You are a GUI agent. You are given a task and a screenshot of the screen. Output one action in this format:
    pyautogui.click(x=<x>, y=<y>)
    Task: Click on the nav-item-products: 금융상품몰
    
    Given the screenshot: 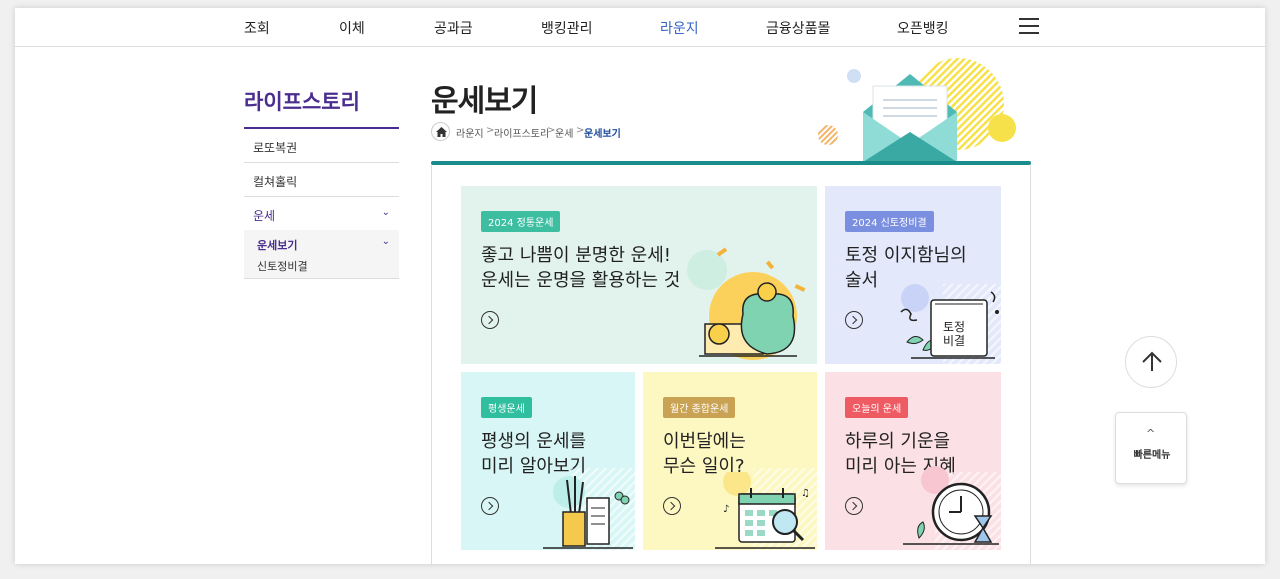 What is the action you would take?
    pyautogui.click(x=798, y=28)
    